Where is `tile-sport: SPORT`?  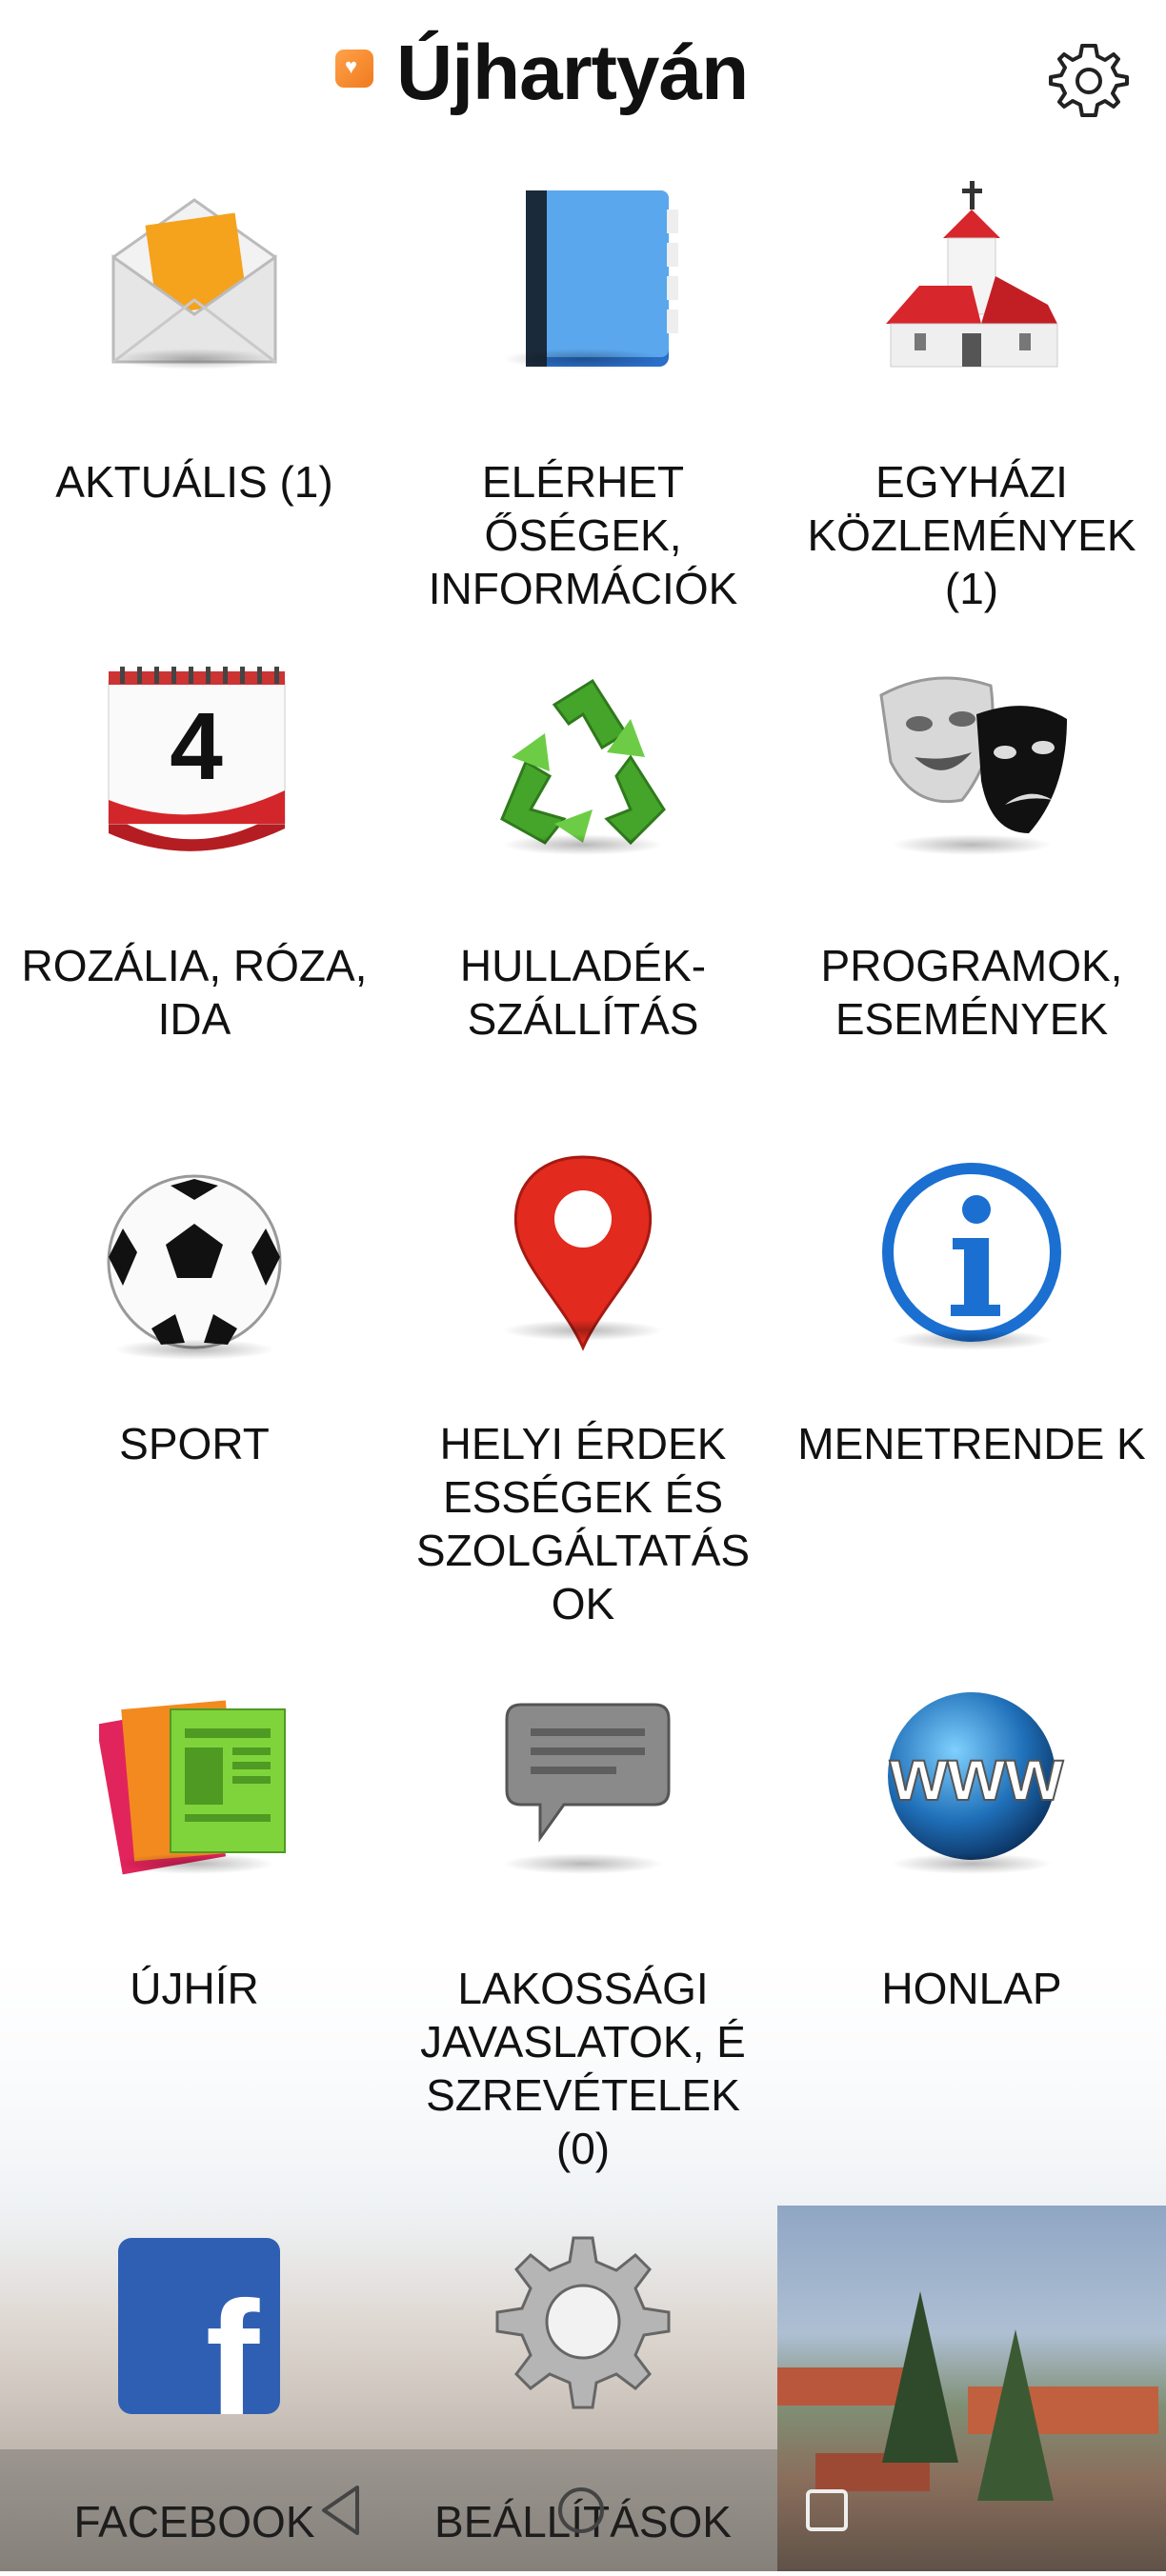
tile-sport: SPORT is located at coordinates (195, 1390).